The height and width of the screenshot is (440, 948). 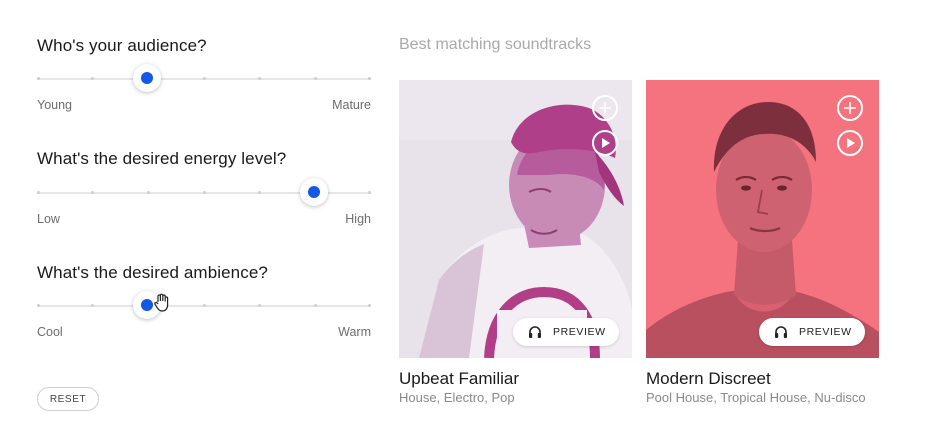 I want to click on ambience-min-label: Cool, so click(x=50, y=332).